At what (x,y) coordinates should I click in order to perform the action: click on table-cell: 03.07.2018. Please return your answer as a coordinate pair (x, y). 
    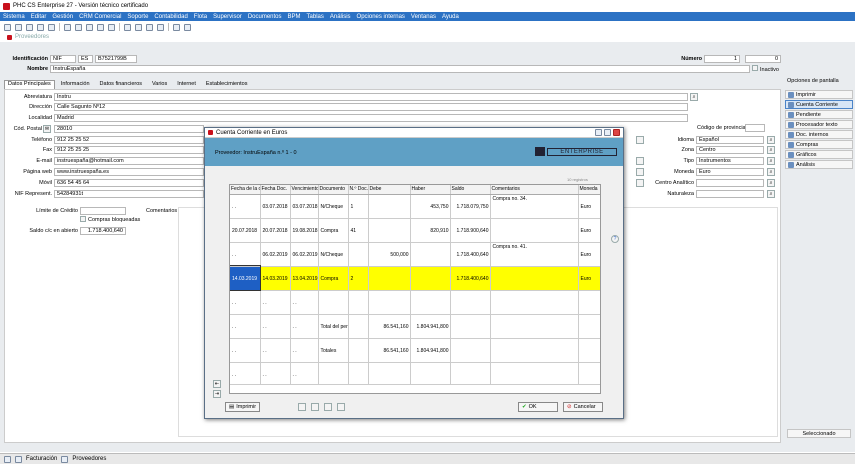
    Looking at the image, I should click on (275, 206).